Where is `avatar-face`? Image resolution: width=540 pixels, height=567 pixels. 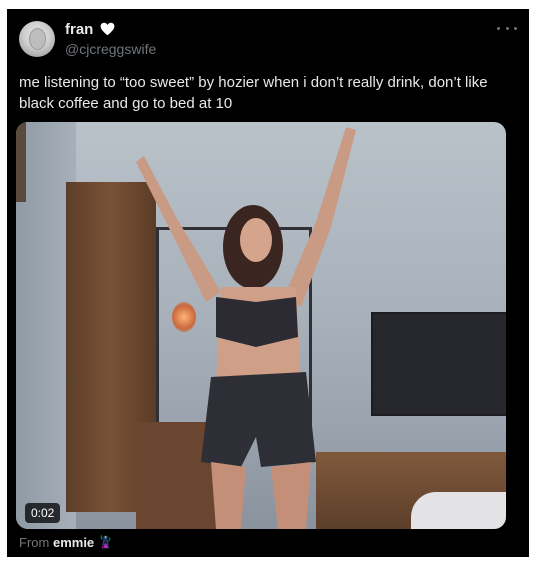
avatar-face is located at coordinates (37, 39).